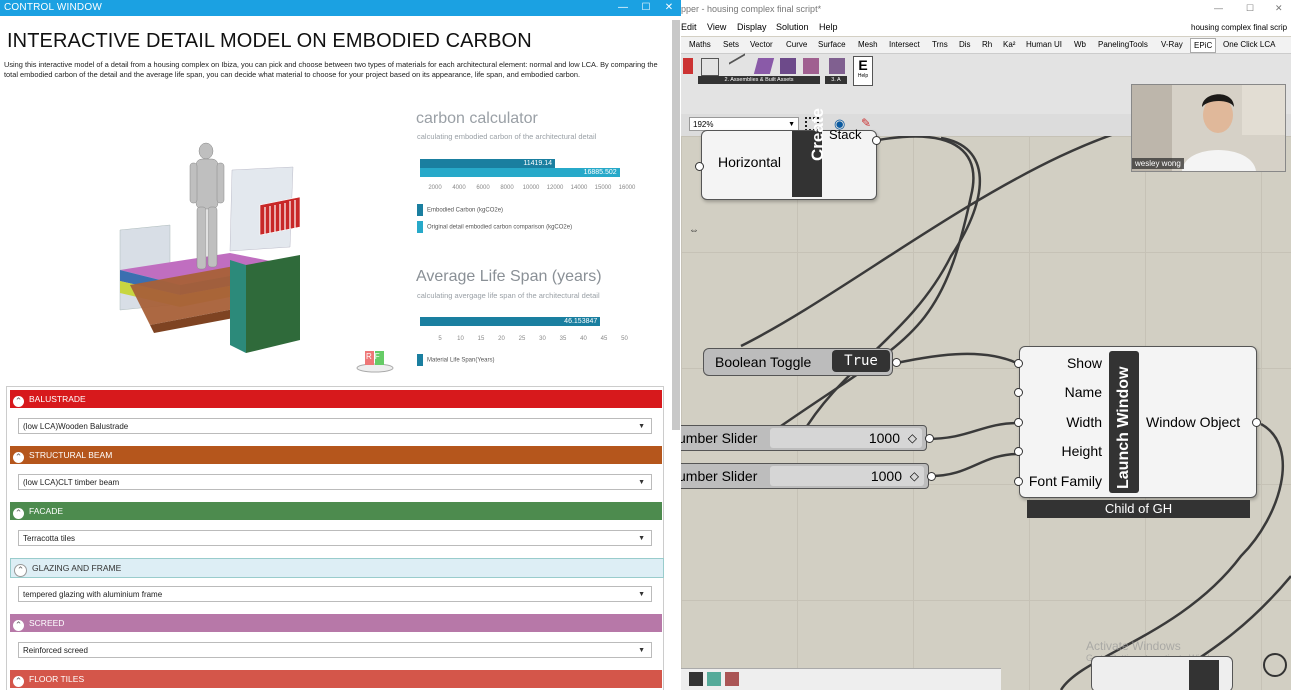  Describe the element at coordinates (542, 339) in the screenshot. I see `lifespan-tick-label: 30` at that location.